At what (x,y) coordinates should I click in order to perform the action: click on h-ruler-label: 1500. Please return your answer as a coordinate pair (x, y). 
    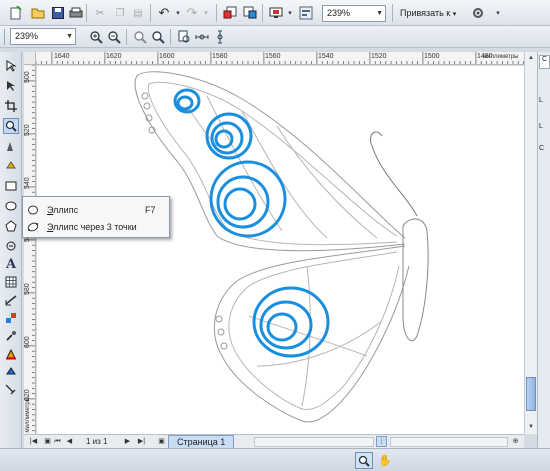
    Looking at the image, I should click on (432, 56).